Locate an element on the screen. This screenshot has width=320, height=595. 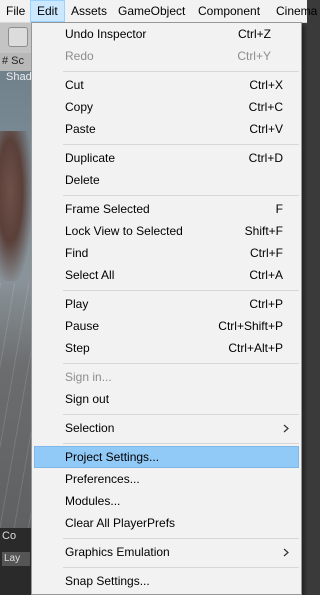
menu-edit: Edit is located at coordinates (47, 11).